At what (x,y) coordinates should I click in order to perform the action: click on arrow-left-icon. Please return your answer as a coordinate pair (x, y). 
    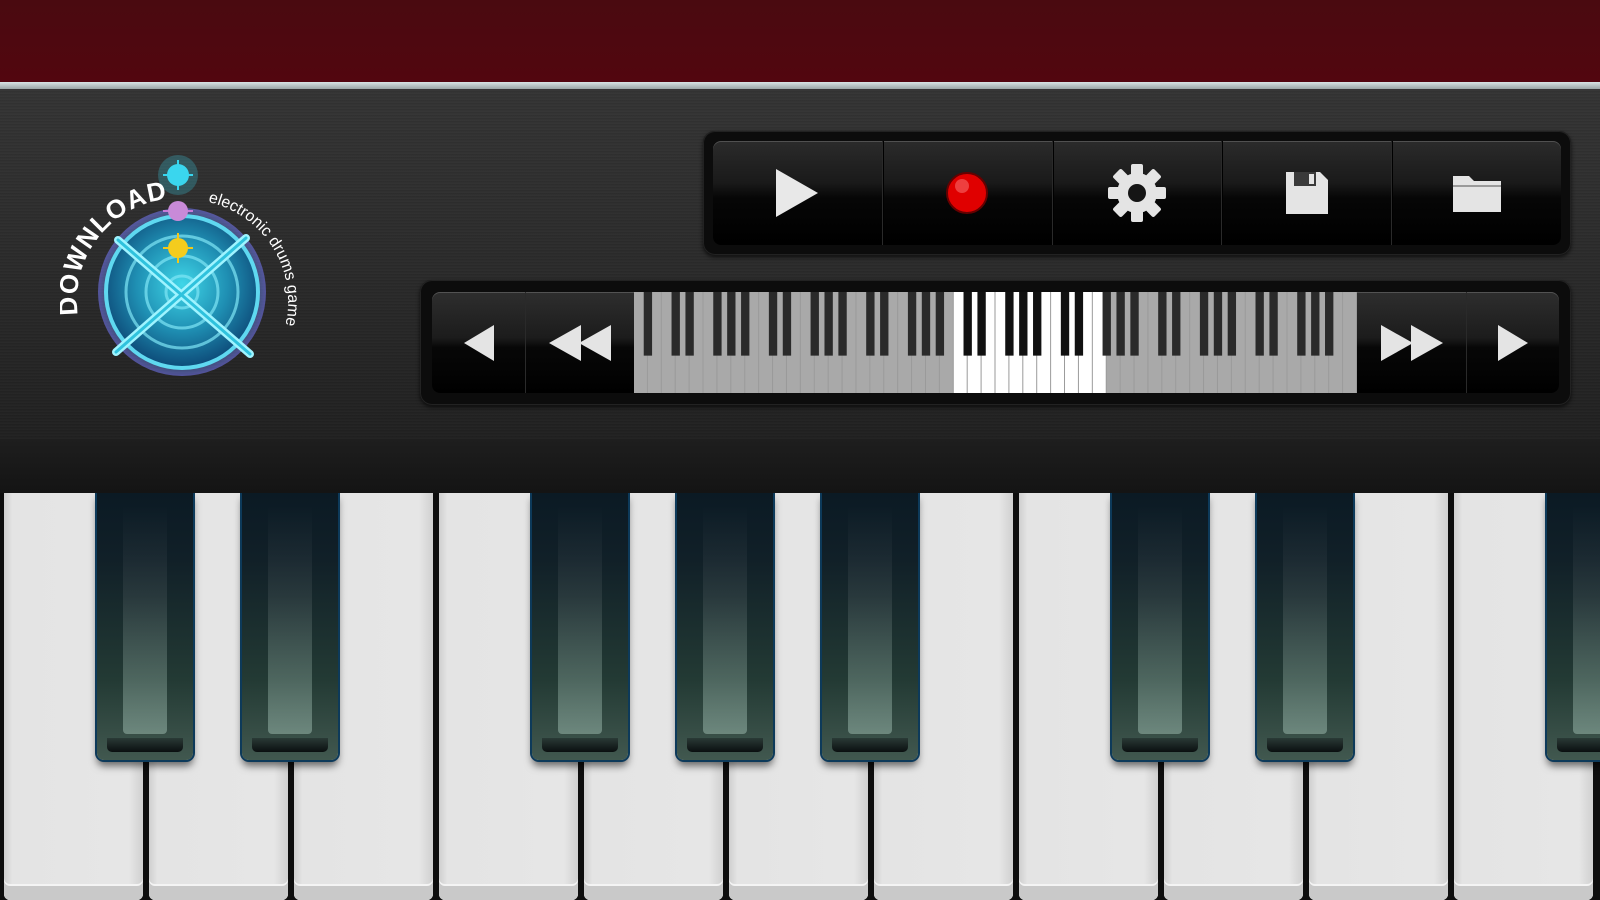
    Looking at the image, I should click on (478, 342).